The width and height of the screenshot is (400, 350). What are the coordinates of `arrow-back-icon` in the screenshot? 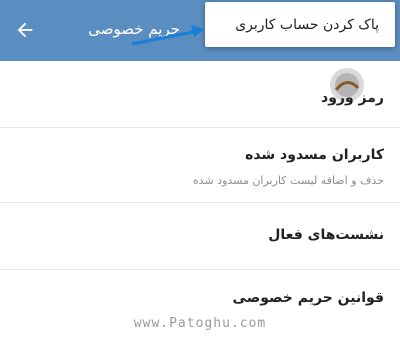 It's located at (25, 30).